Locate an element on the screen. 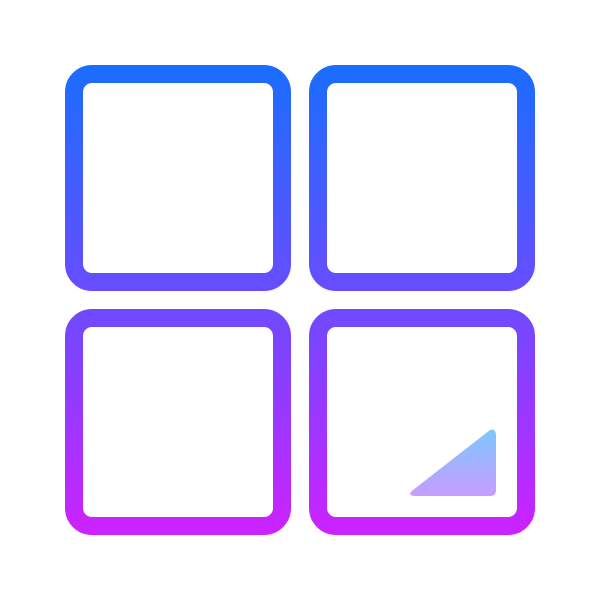  corner-triangle-icon is located at coordinates (453, 462).